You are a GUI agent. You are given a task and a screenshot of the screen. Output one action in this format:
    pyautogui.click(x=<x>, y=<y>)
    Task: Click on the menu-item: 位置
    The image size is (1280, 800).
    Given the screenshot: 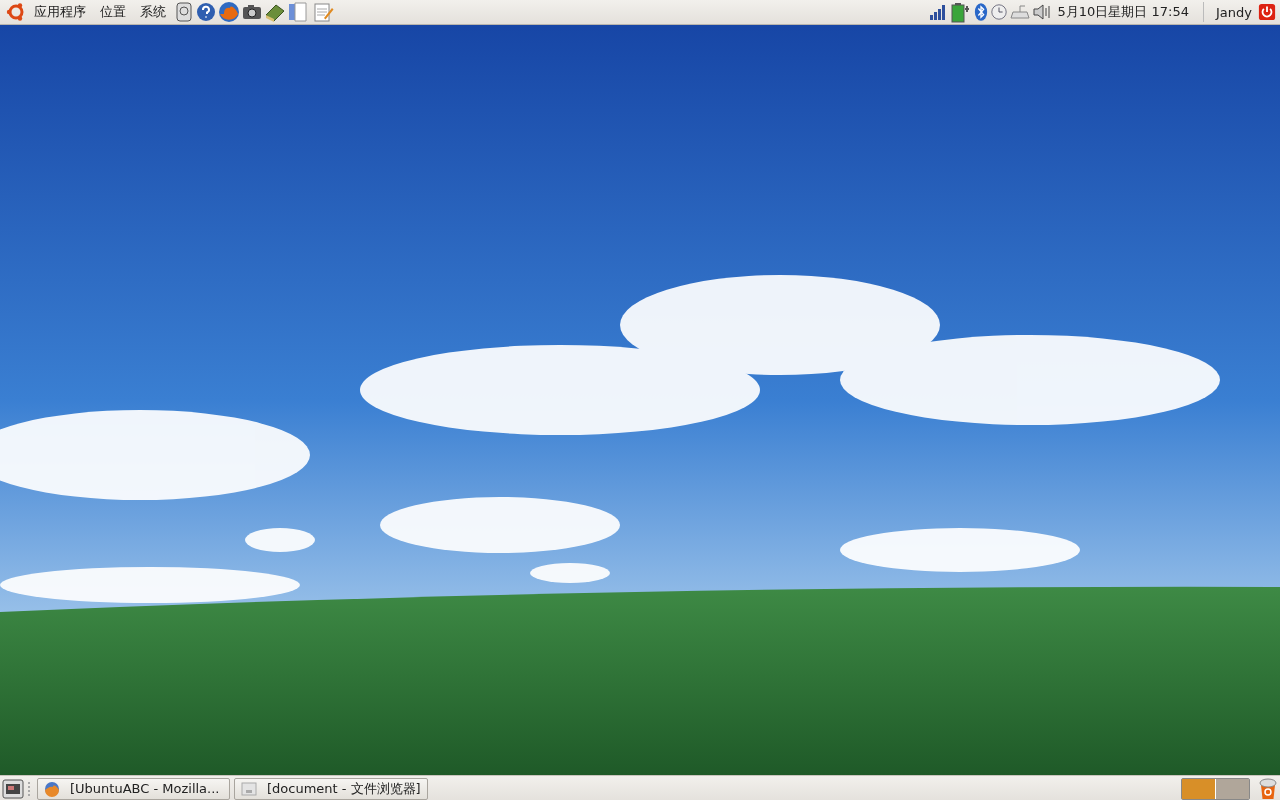 What is the action you would take?
    pyautogui.click(x=113, y=12)
    